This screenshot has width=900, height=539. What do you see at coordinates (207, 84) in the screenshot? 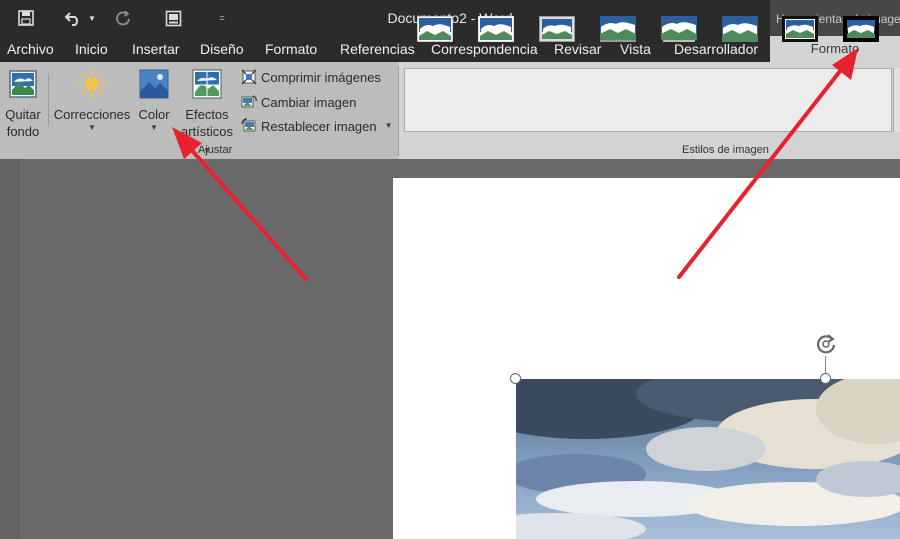
I see `artistic-effects-icon` at bounding box center [207, 84].